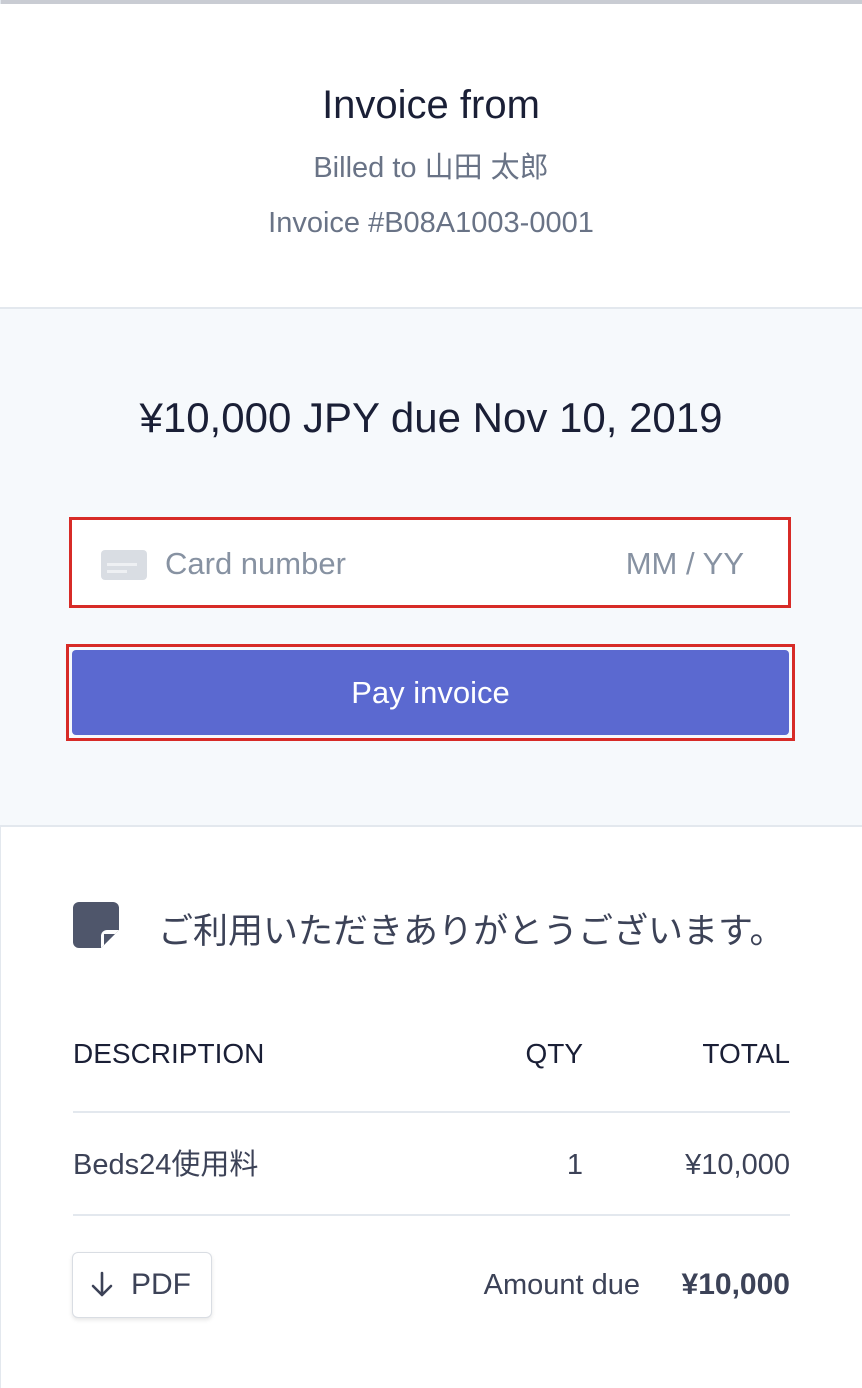  What do you see at coordinates (431, 417) in the screenshot?
I see `amount-due-heading: ¥10,000 JPY due Nov 10, 2019` at bounding box center [431, 417].